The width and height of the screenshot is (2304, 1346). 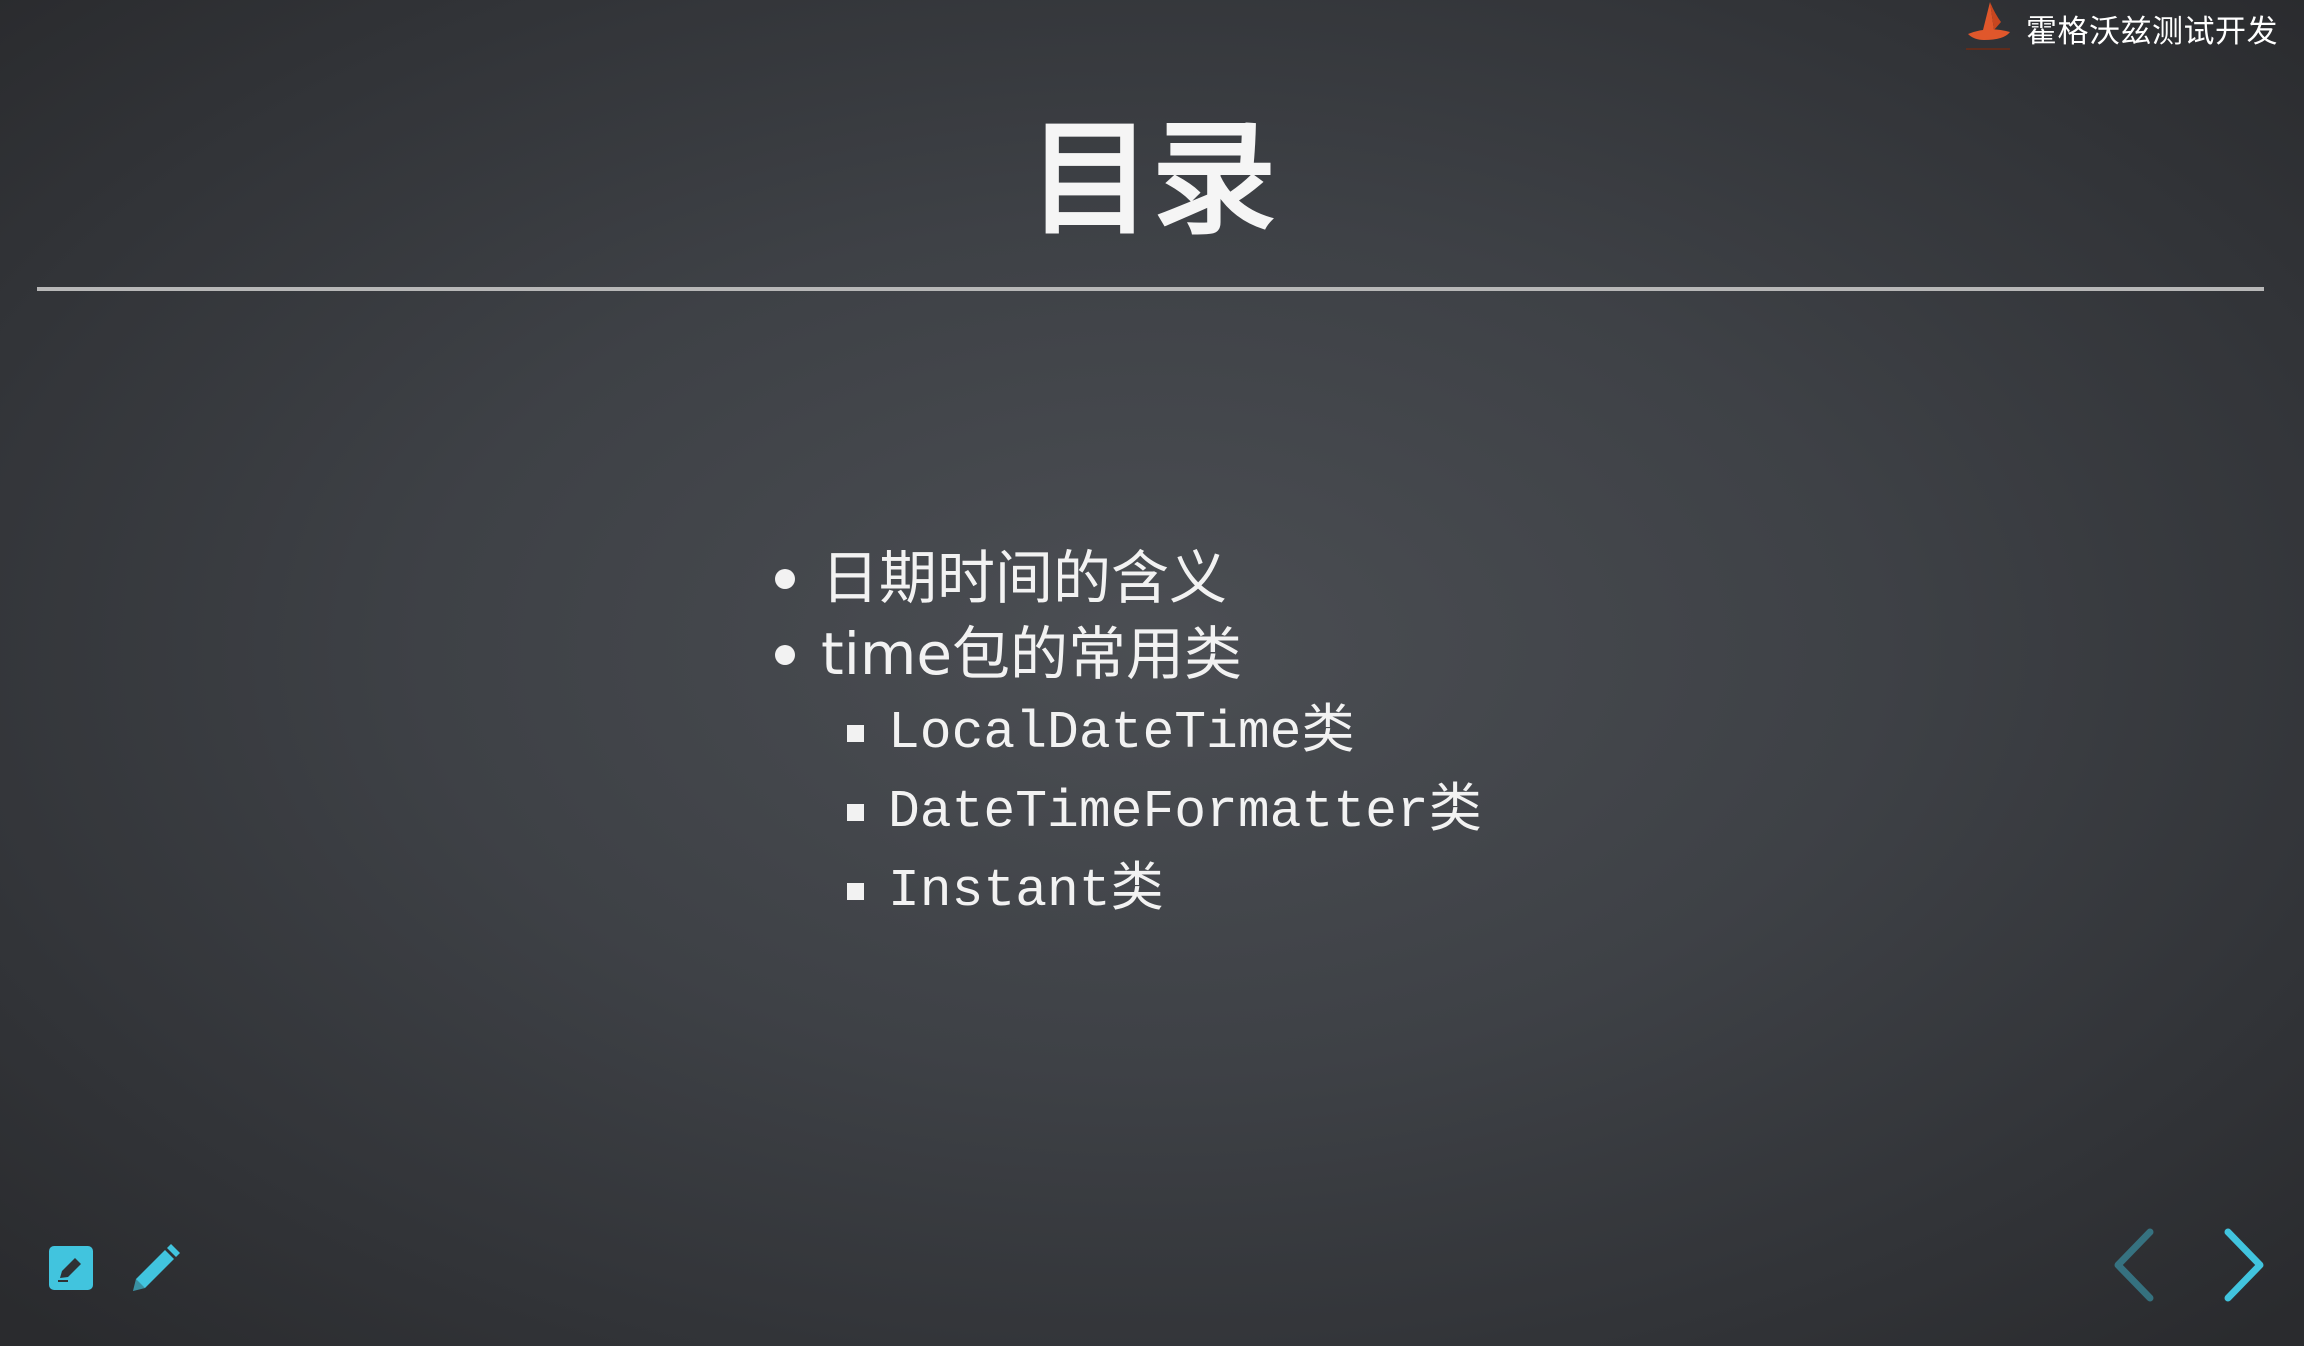 I want to click on pencil-icon, so click(x=154, y=1270).